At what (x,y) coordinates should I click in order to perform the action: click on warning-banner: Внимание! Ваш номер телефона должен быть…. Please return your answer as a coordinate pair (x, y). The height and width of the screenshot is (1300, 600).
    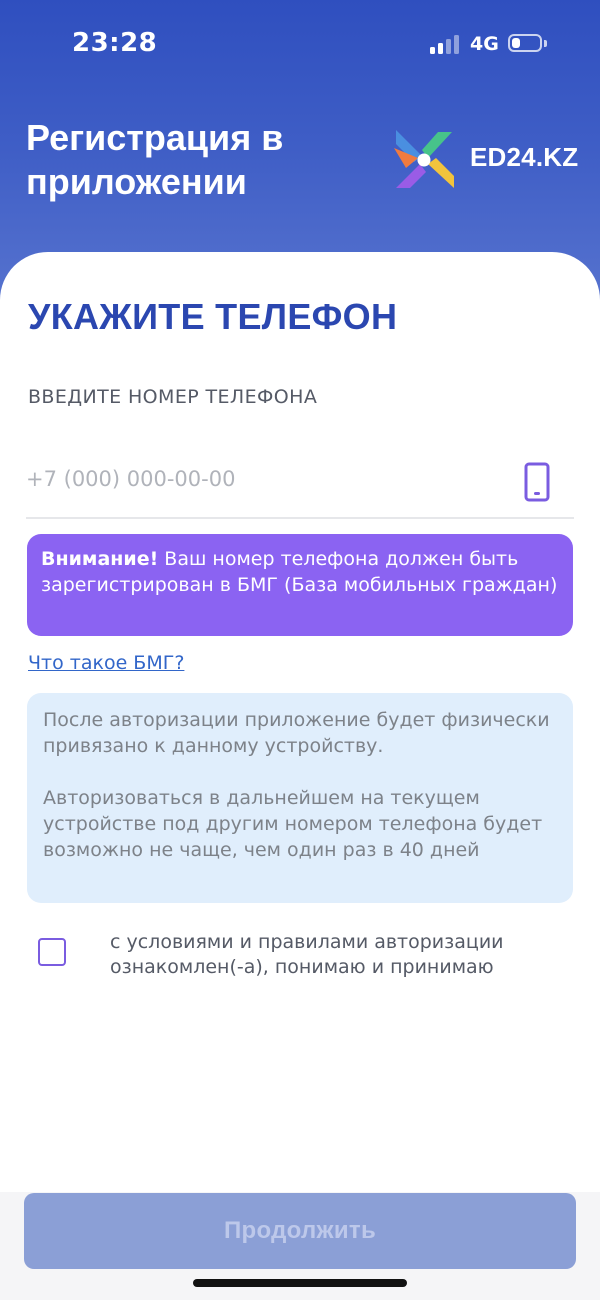
    Looking at the image, I should click on (300, 585).